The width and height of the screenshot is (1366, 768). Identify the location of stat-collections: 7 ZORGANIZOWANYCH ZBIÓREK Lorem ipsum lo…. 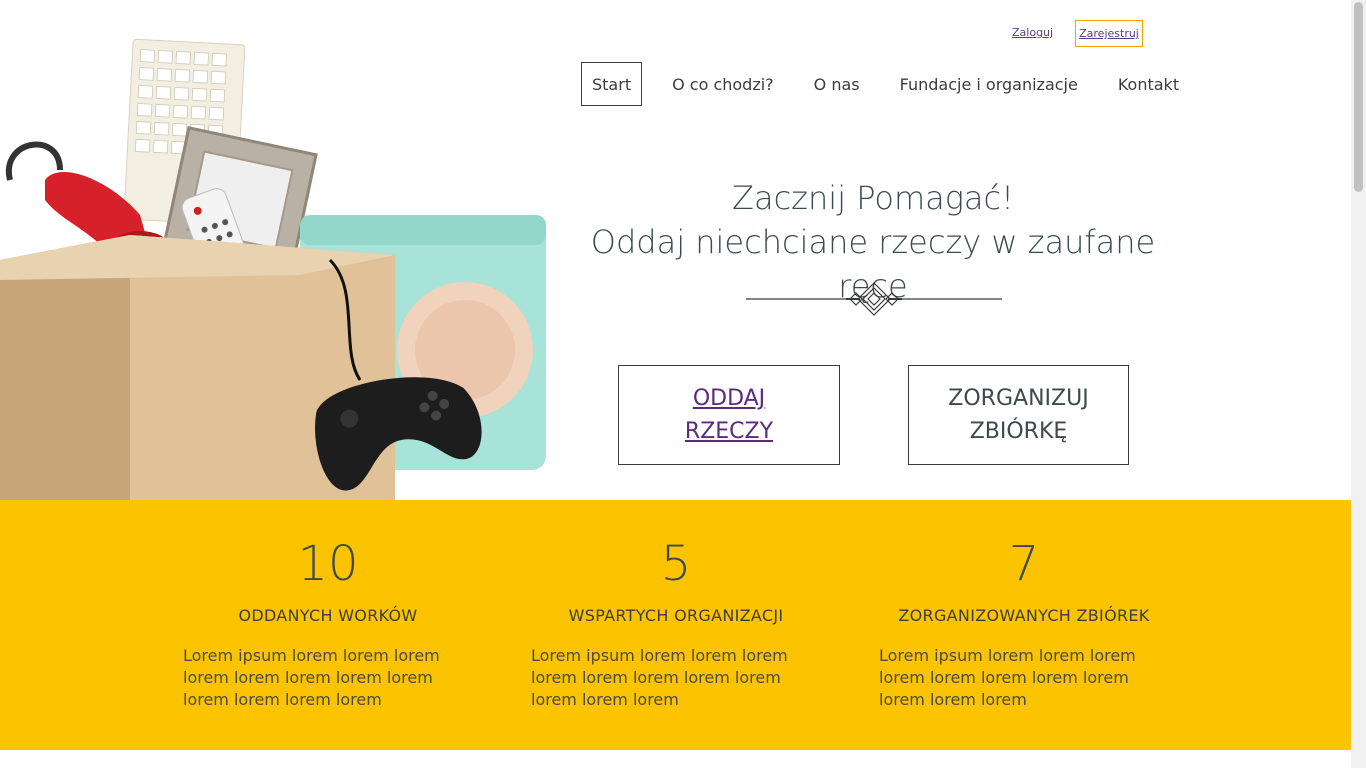
(1024, 605).